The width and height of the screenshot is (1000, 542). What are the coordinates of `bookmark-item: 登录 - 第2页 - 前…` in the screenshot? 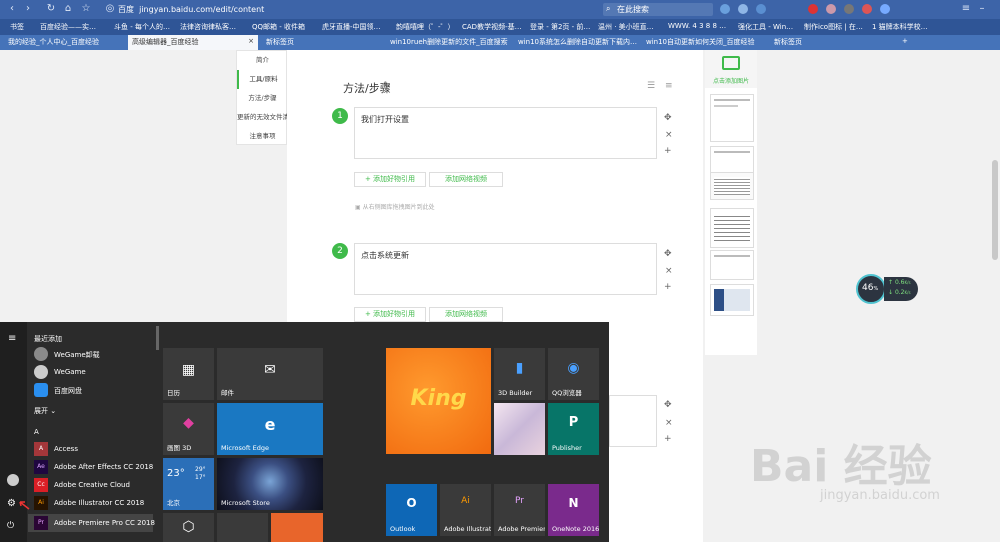 It's located at (560, 27).